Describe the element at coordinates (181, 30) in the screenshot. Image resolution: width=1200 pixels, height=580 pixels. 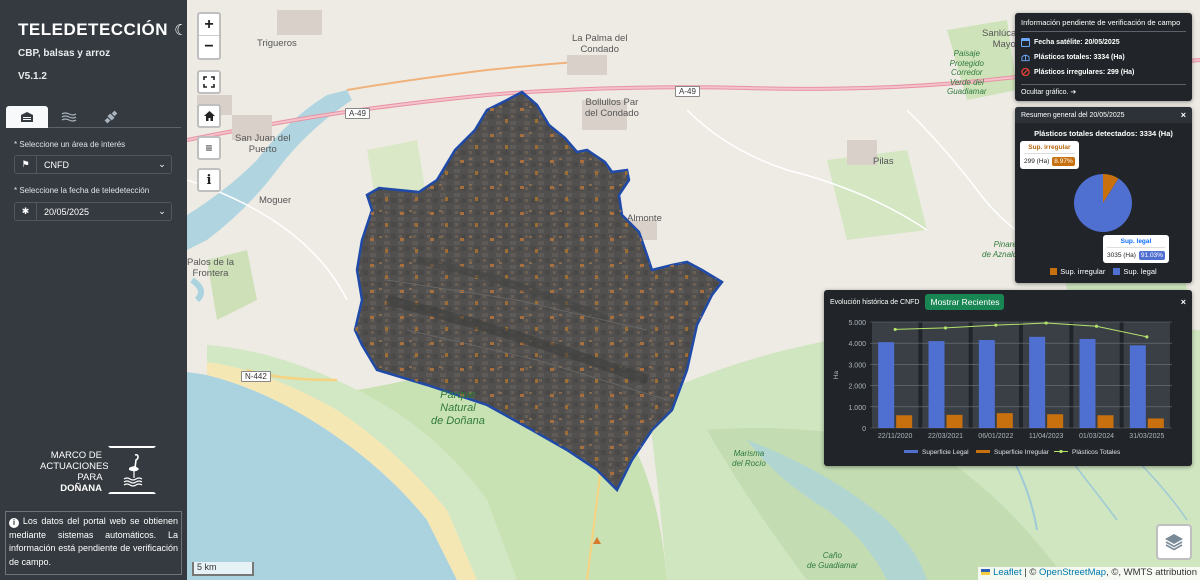
I see `moon-icon: ☾` at that location.